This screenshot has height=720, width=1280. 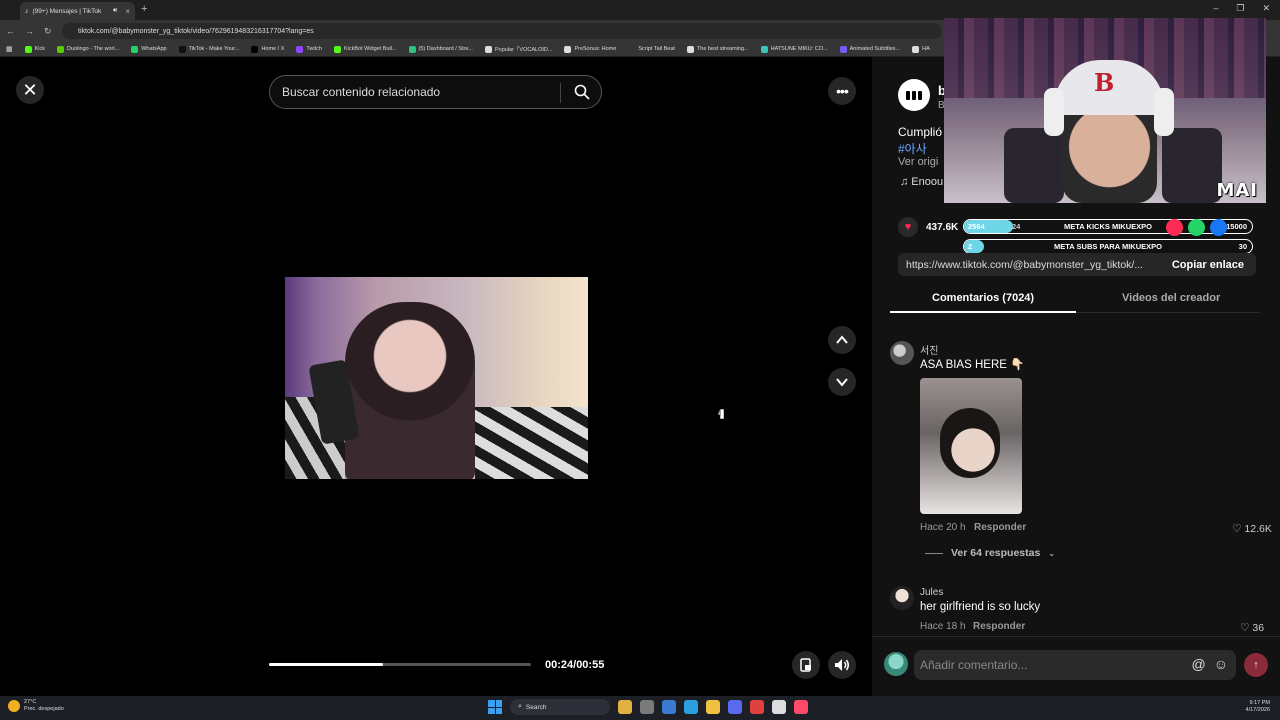 What do you see at coordinates (115, 11) in the screenshot?
I see `tab-mute-icon: 🔊︎` at bounding box center [115, 11].